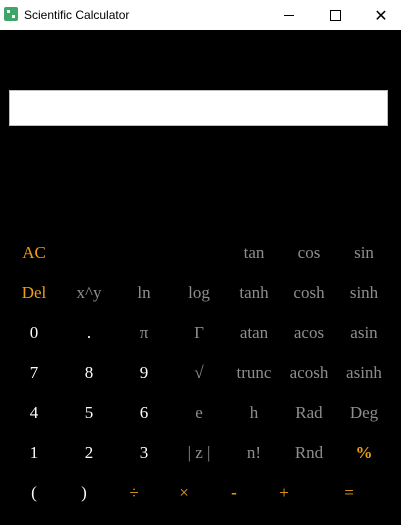 Image resolution: width=401 pixels, height=525 pixels. Describe the element at coordinates (184, 493) in the screenshot. I see `multiply-button: ×` at that location.